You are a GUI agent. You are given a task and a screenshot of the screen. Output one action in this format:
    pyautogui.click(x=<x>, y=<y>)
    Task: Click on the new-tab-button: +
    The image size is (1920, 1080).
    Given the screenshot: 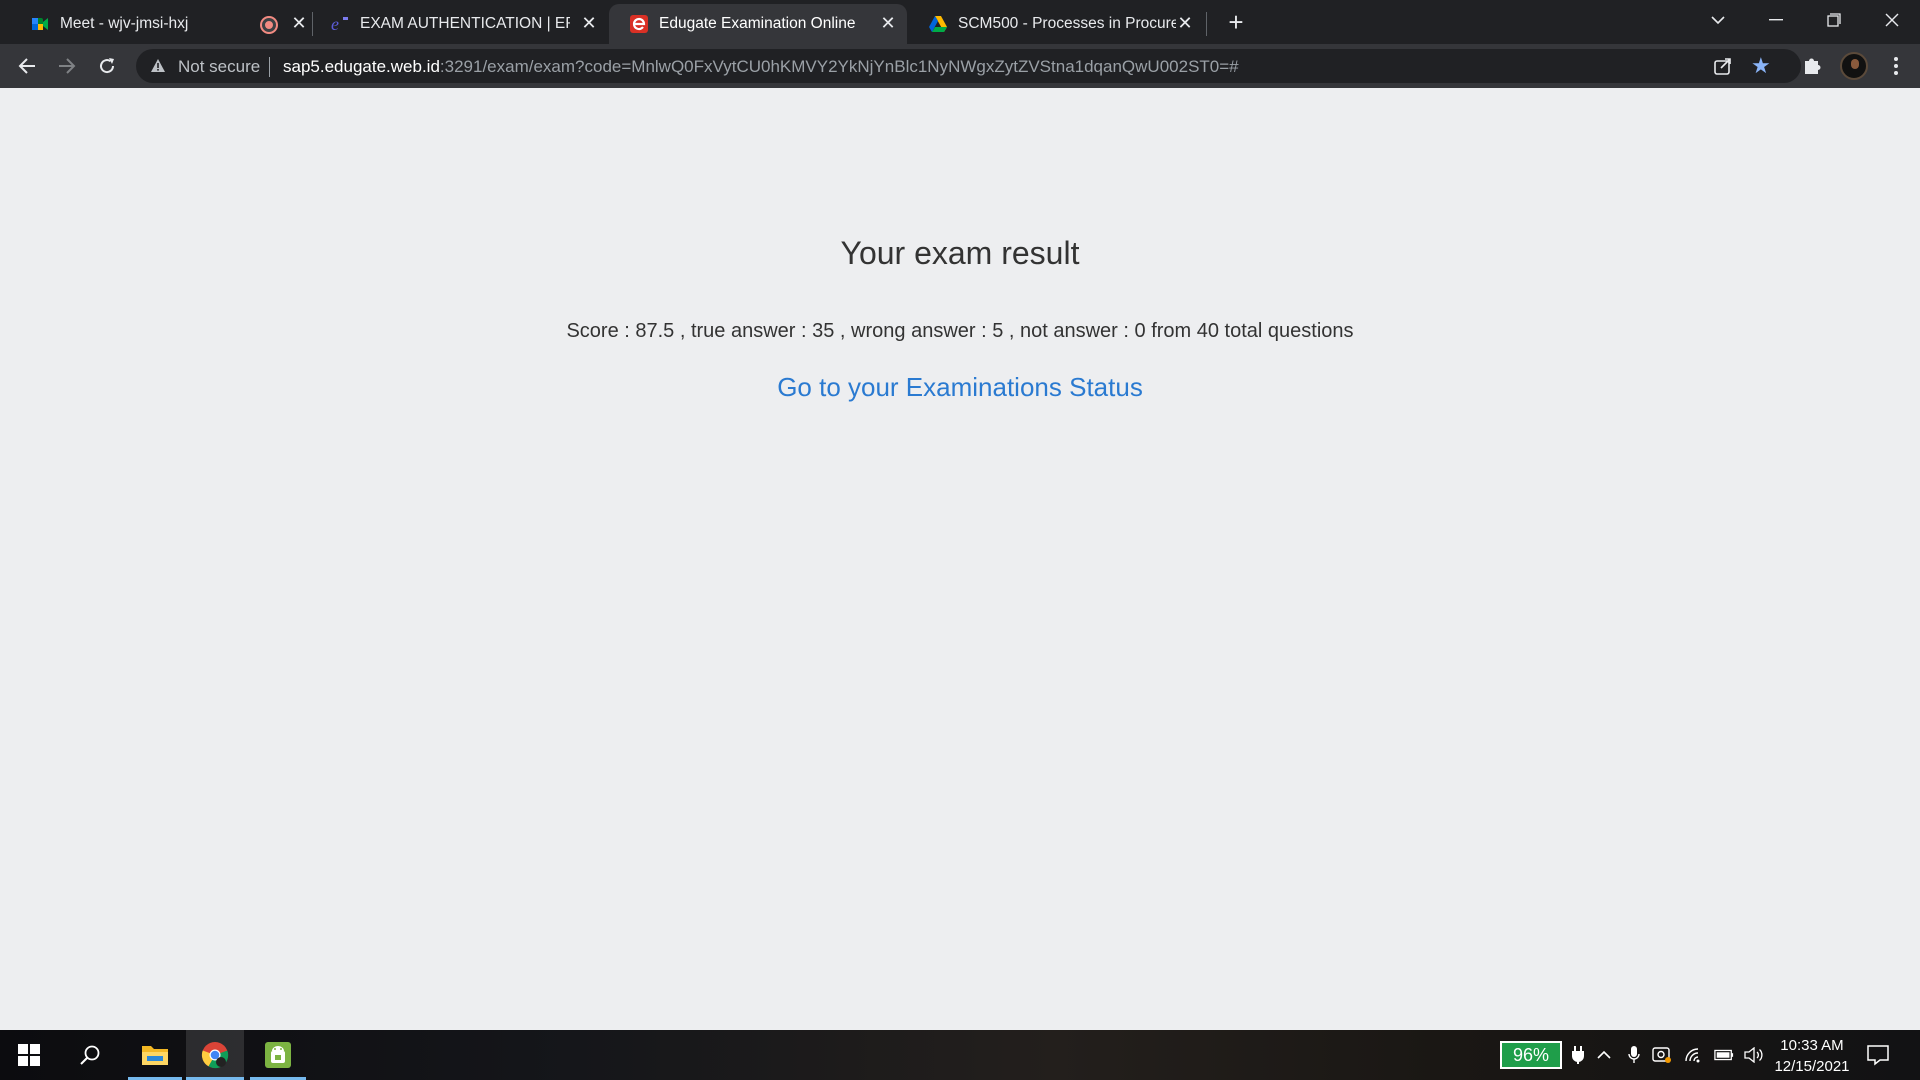 What is the action you would take?
    pyautogui.click(x=1236, y=22)
    